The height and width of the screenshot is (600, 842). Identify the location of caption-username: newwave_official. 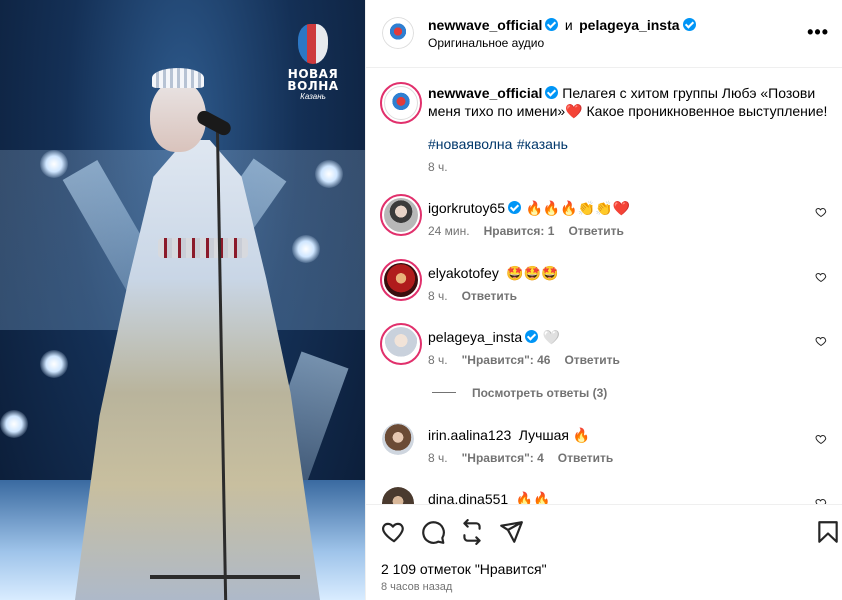
(485, 93).